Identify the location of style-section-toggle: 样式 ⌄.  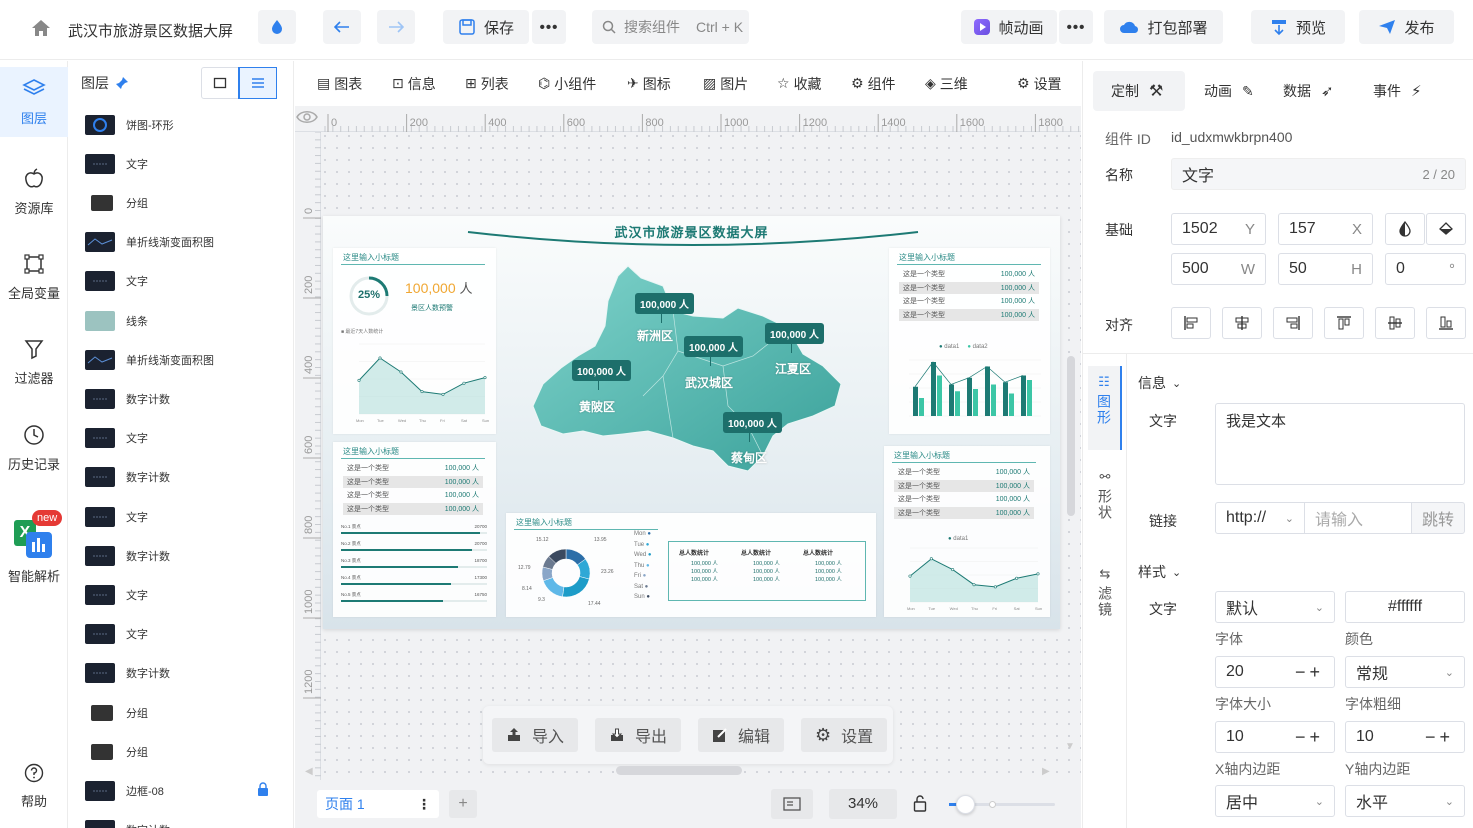
(1159, 572).